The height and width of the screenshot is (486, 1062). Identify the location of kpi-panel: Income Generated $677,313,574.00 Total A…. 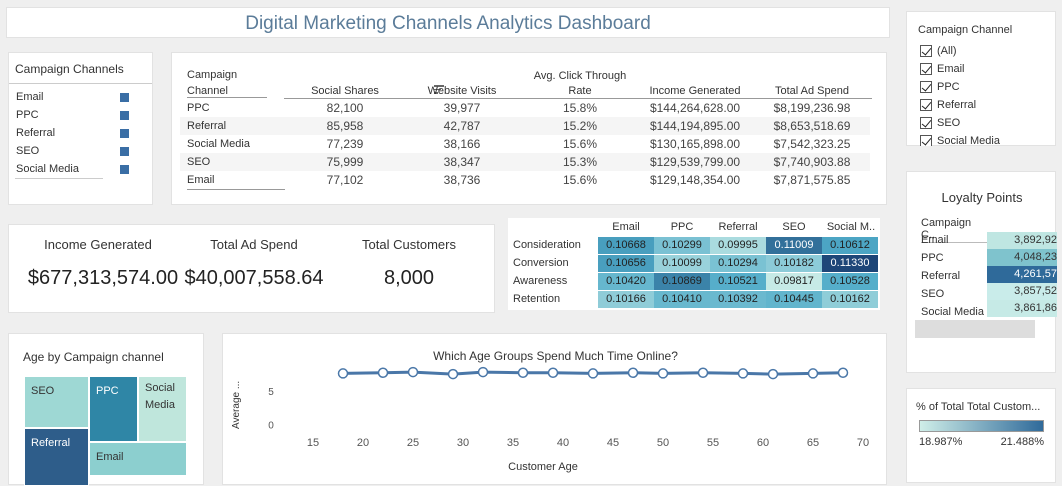
(251, 268).